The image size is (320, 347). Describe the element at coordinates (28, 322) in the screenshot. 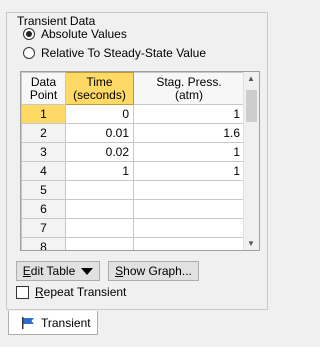

I see `flag-icon` at that location.